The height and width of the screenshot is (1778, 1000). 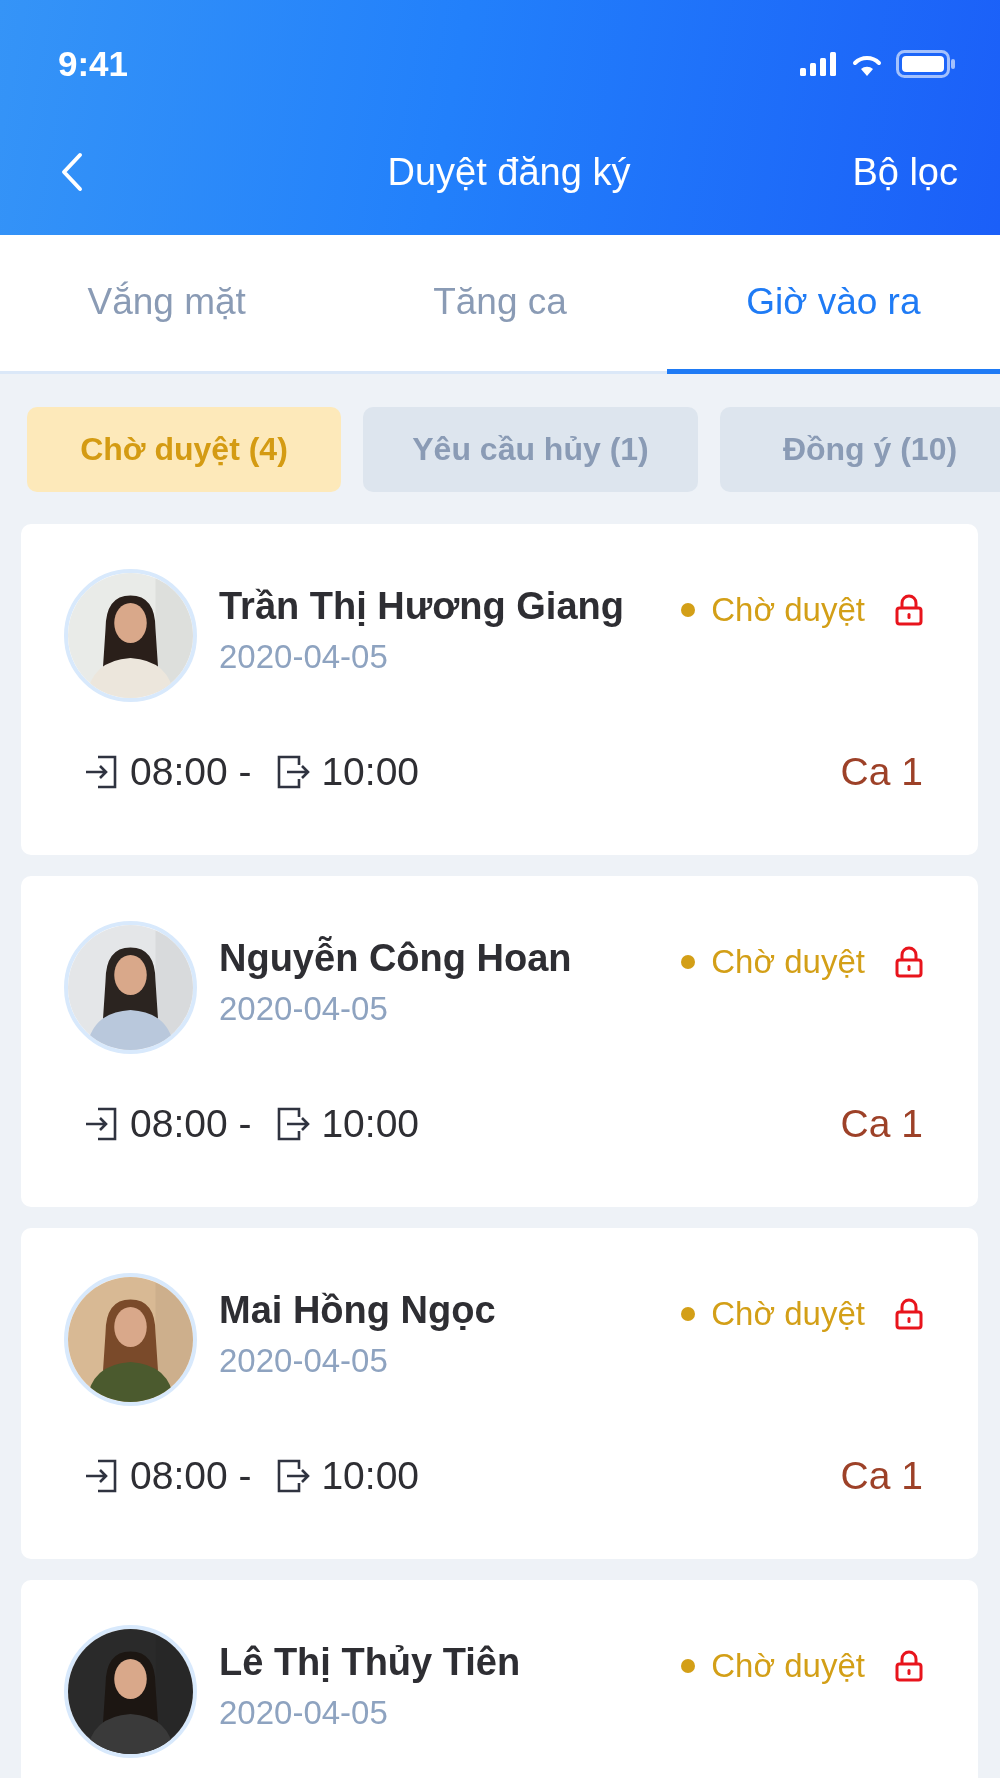 What do you see at coordinates (72, 172) in the screenshot?
I see `back-icon` at bounding box center [72, 172].